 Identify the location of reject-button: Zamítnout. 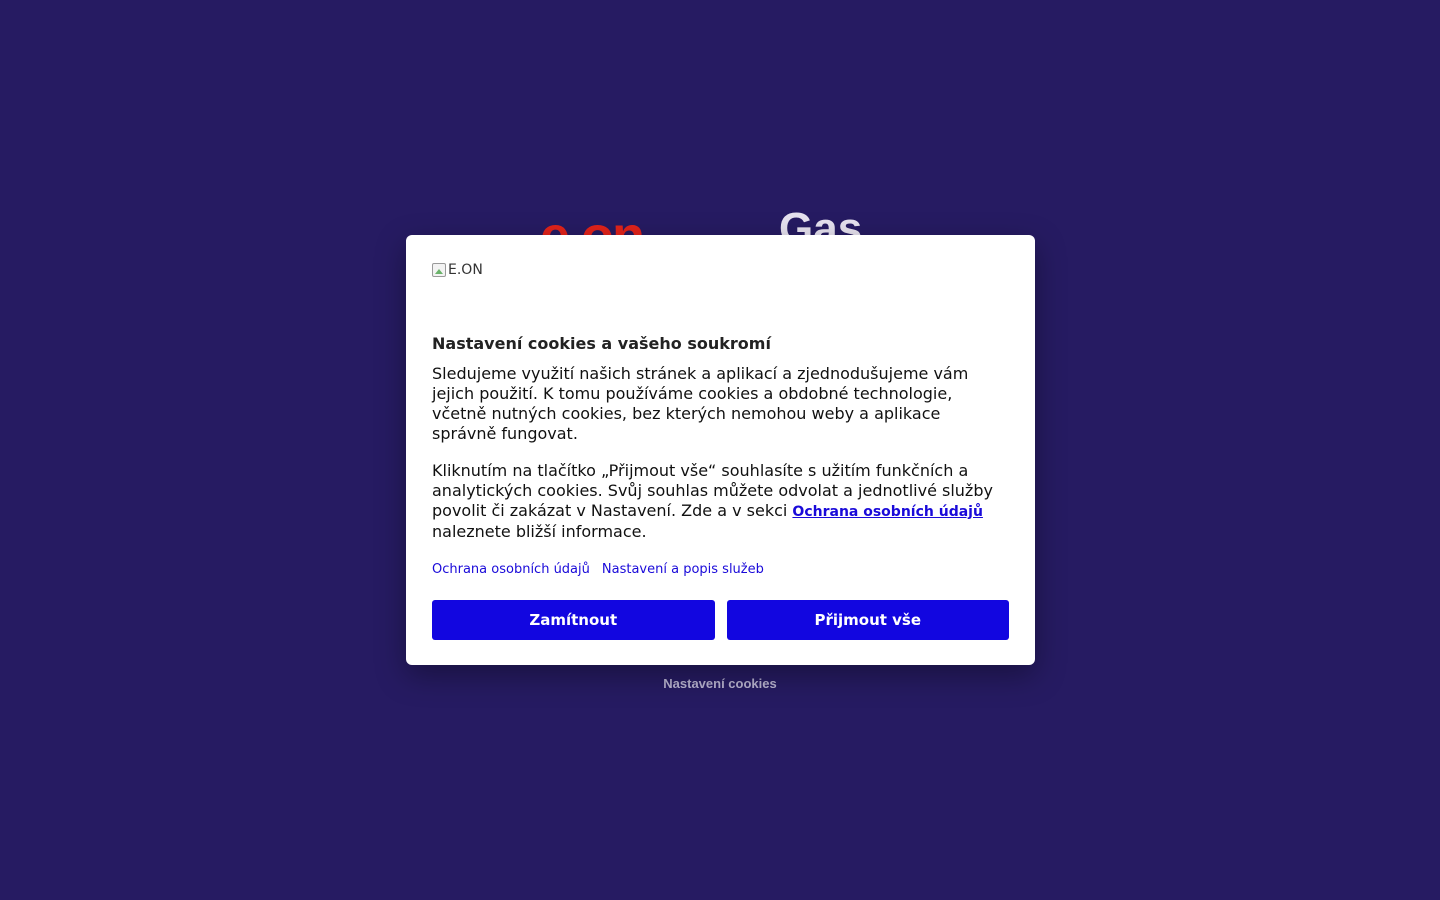
(573, 620).